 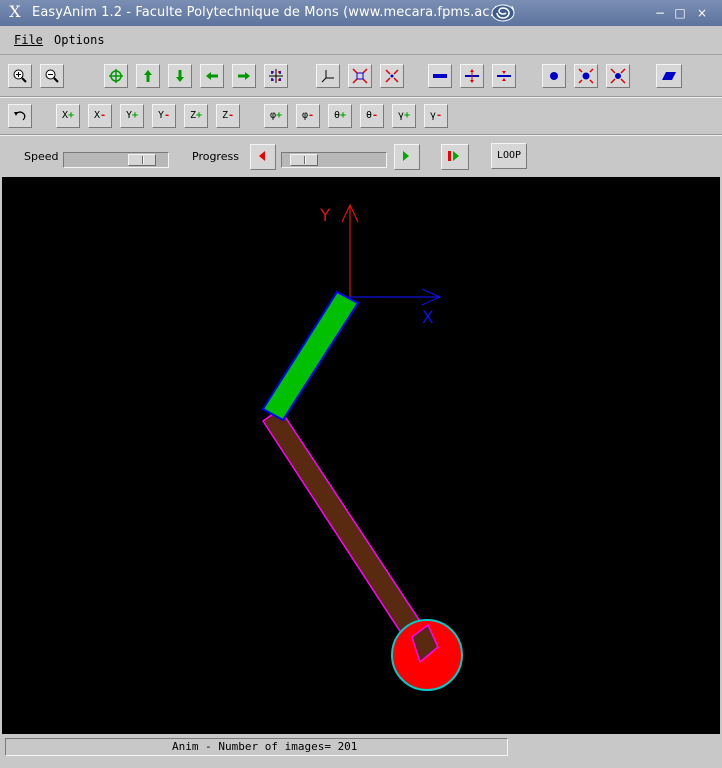 I want to click on rotate-theta-plus-button: θ+, so click(x=340, y=116).